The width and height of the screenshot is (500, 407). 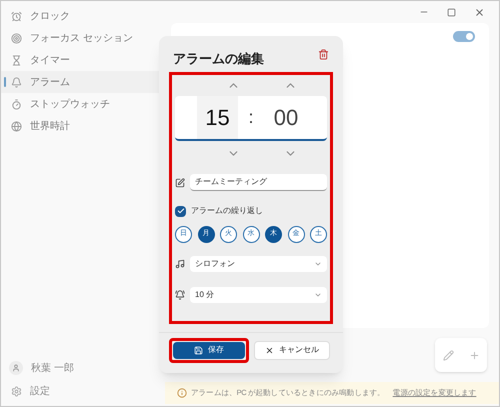 What do you see at coordinates (451, 12) in the screenshot?
I see `maximize-icon` at bounding box center [451, 12].